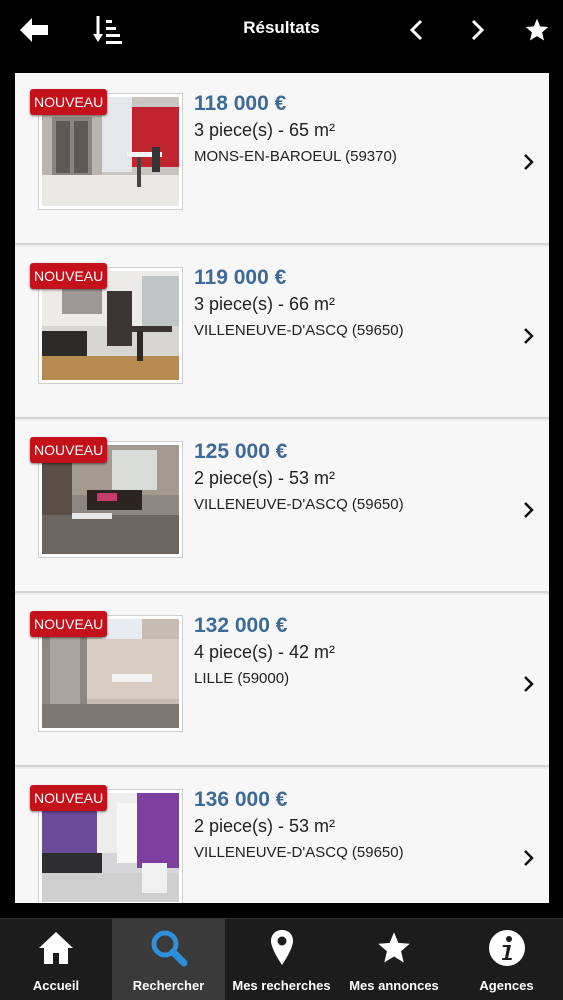 The image size is (563, 1000). What do you see at coordinates (265, 652) in the screenshot?
I see `listing-rooms-area: 4 piece(s) - 42 m²` at bounding box center [265, 652].